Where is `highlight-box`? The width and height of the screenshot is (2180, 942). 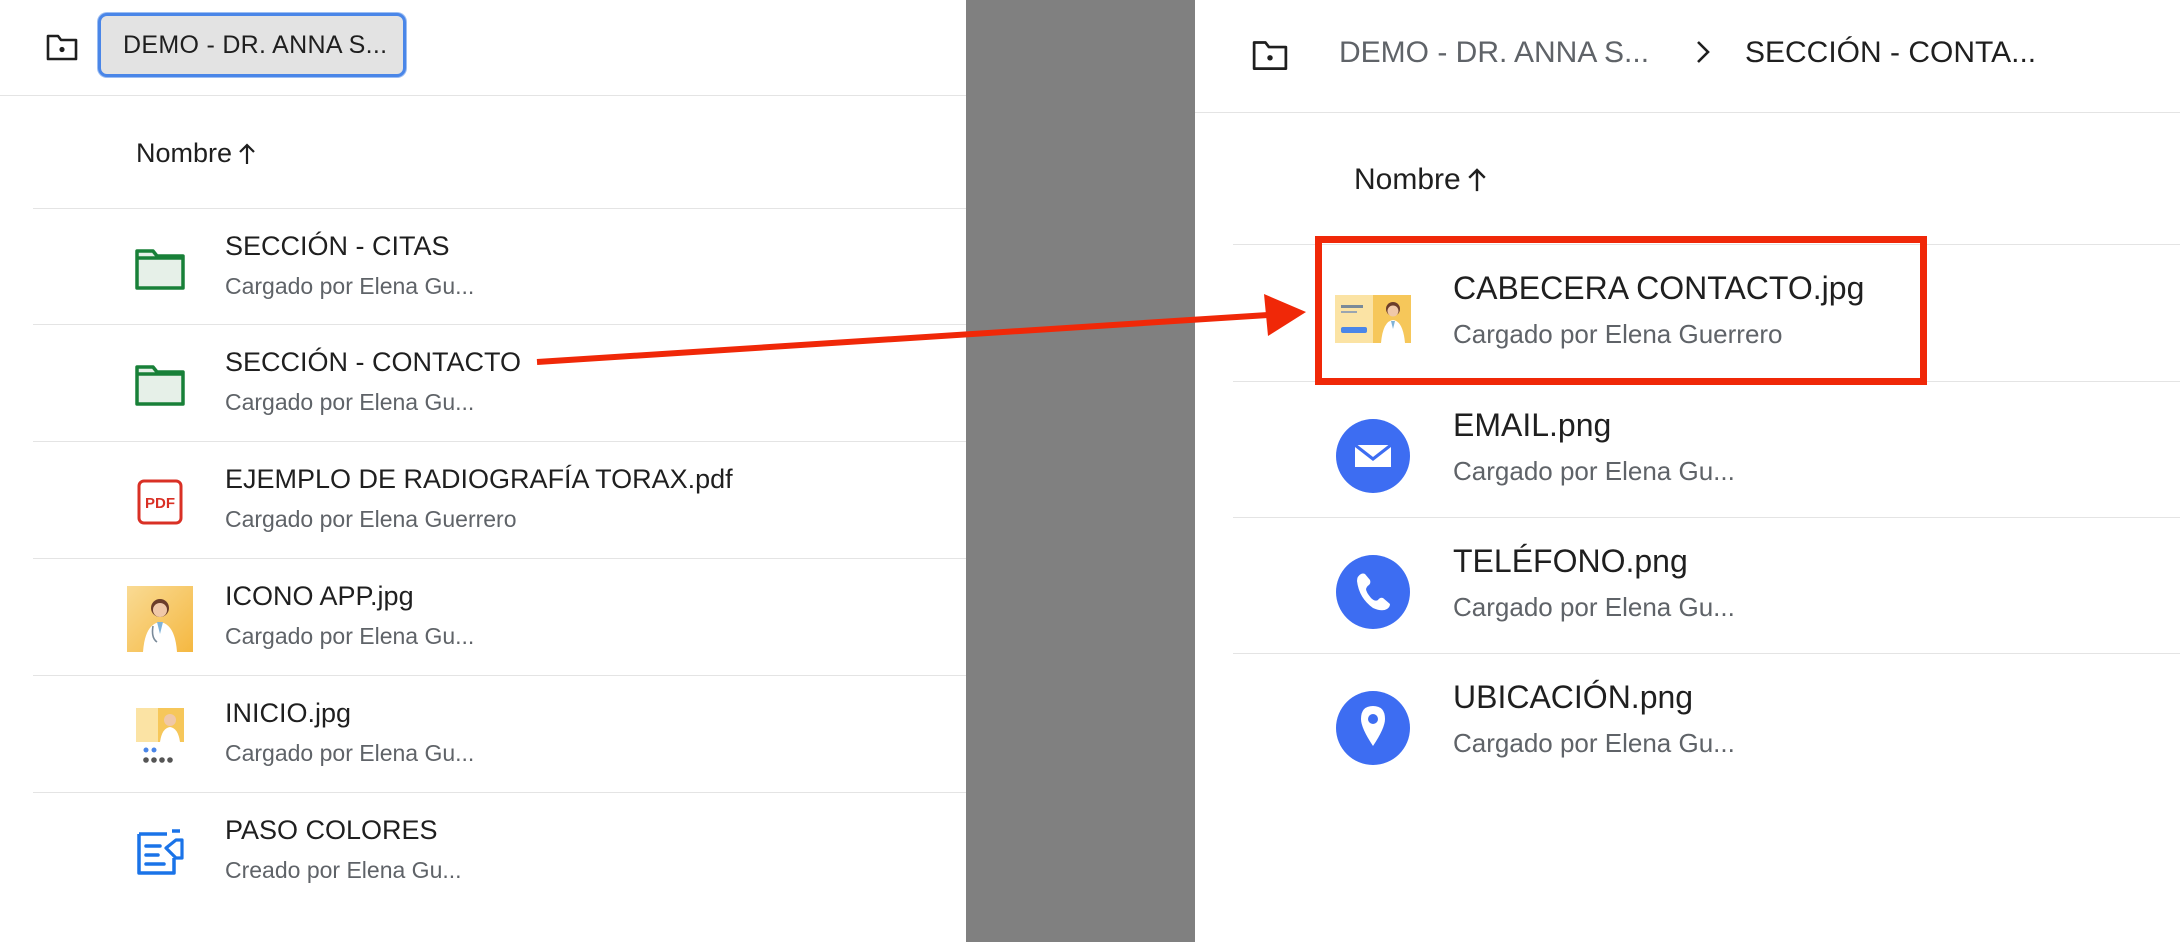
highlight-box is located at coordinates (1621, 310).